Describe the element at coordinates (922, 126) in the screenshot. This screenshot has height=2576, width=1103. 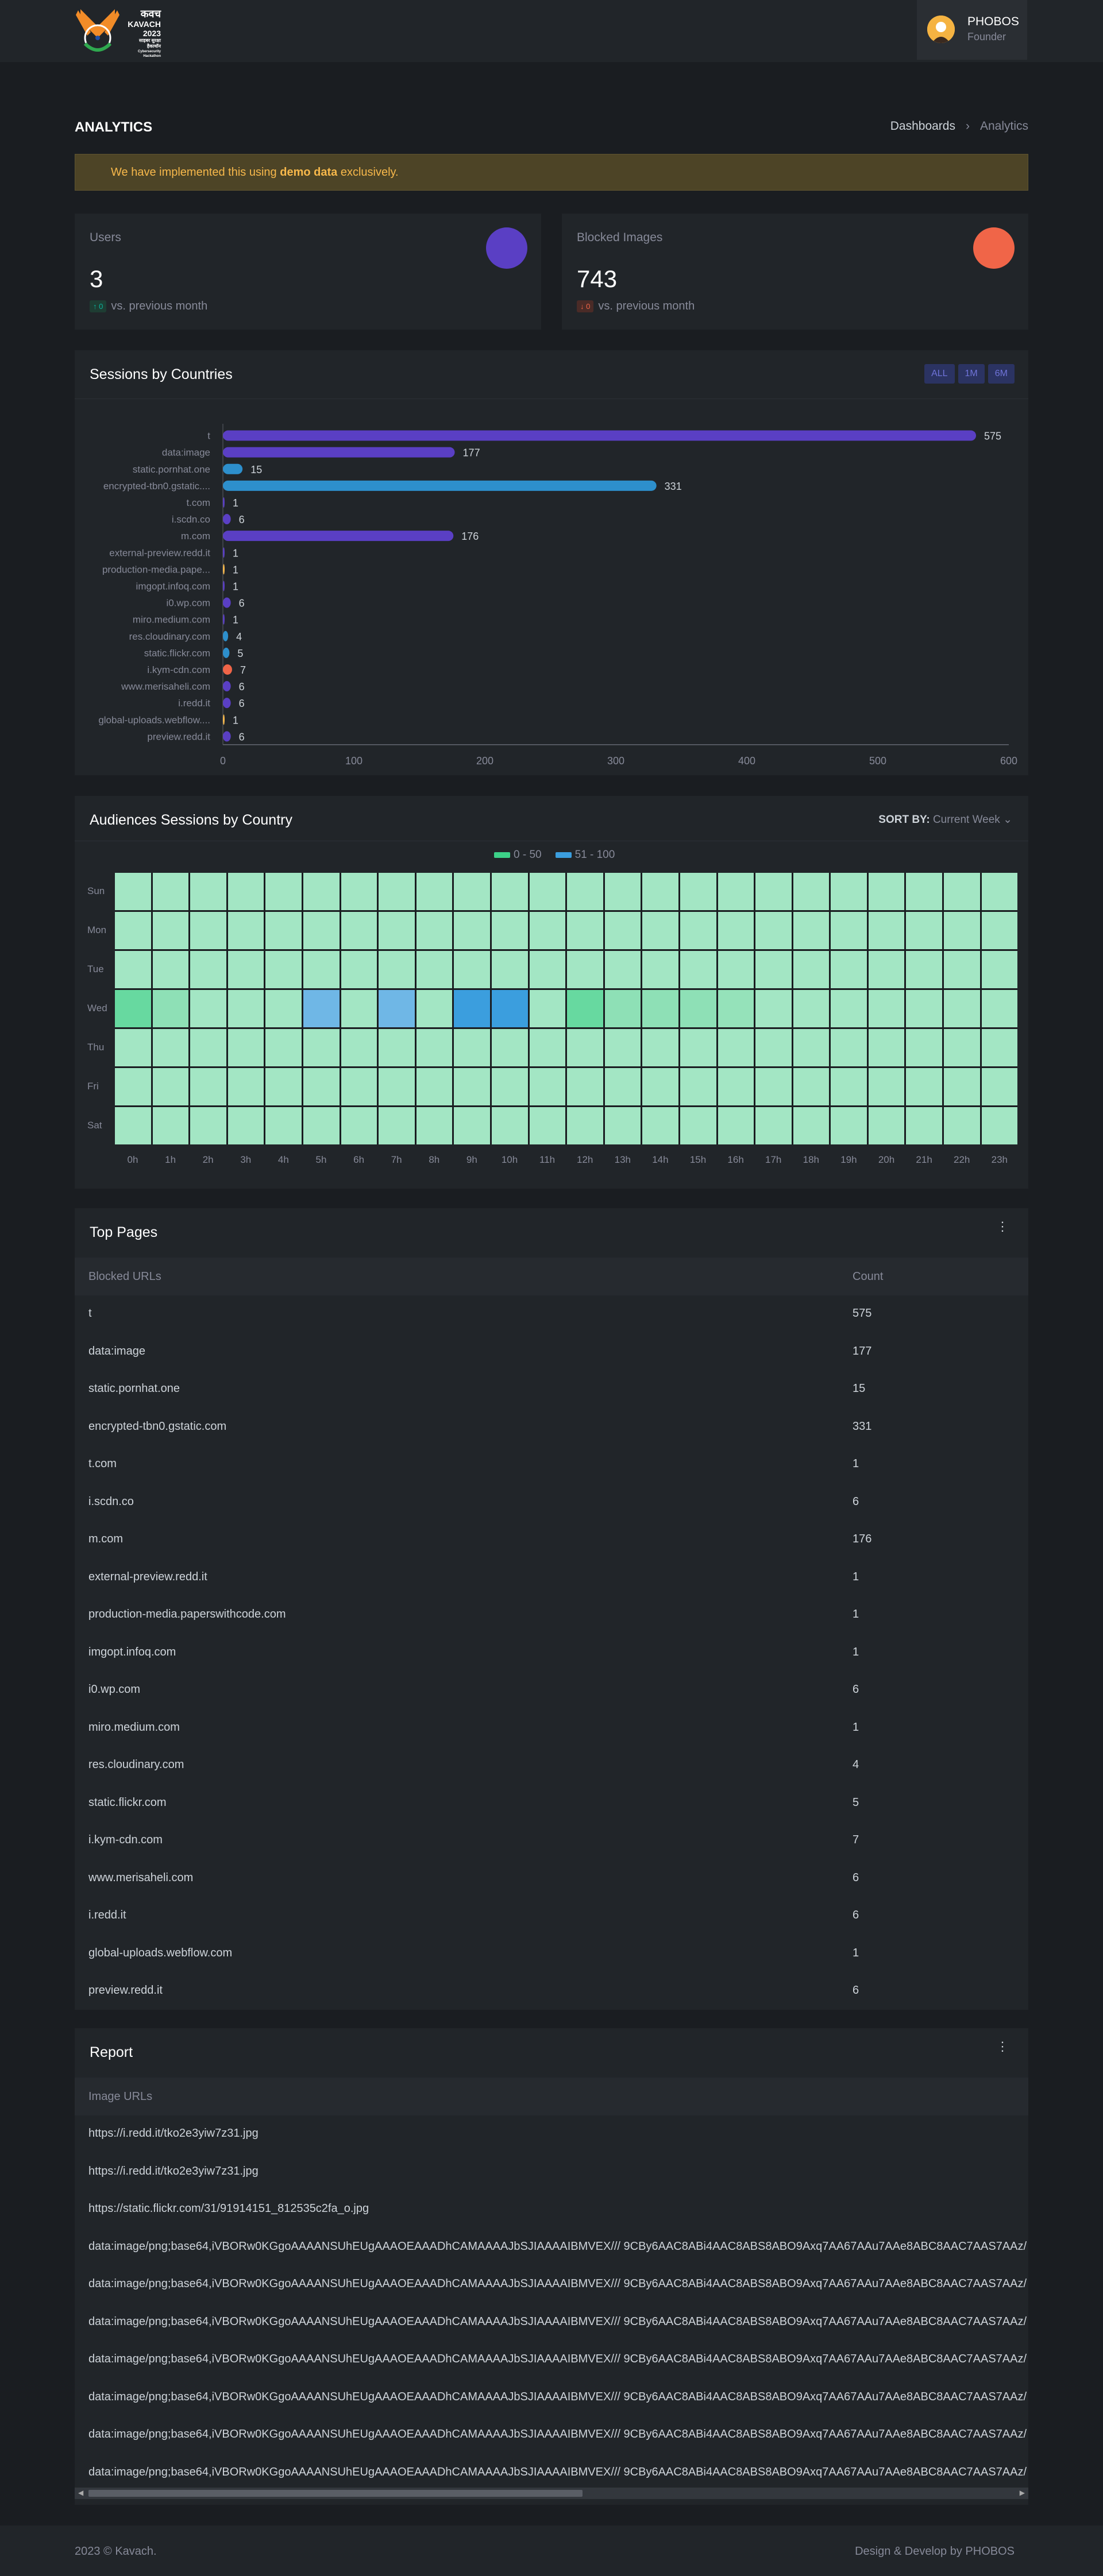
I see `breadcrumb-dashboards: Dashboards` at that location.